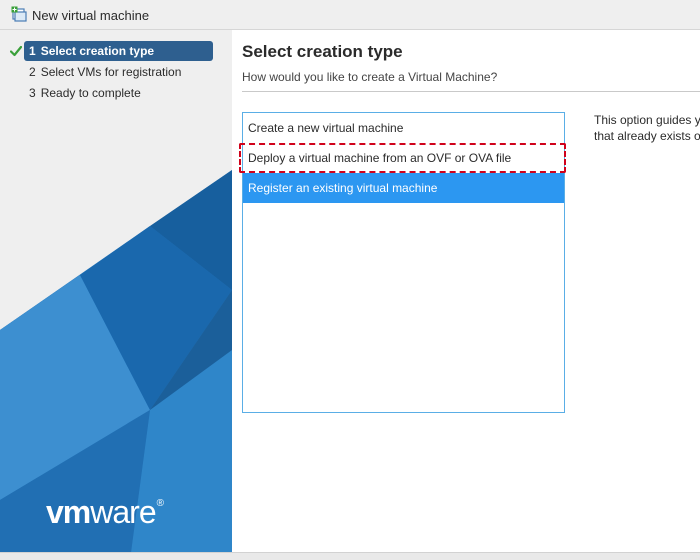 This screenshot has width=700, height=560. I want to click on step-number: 3, so click(32, 93).